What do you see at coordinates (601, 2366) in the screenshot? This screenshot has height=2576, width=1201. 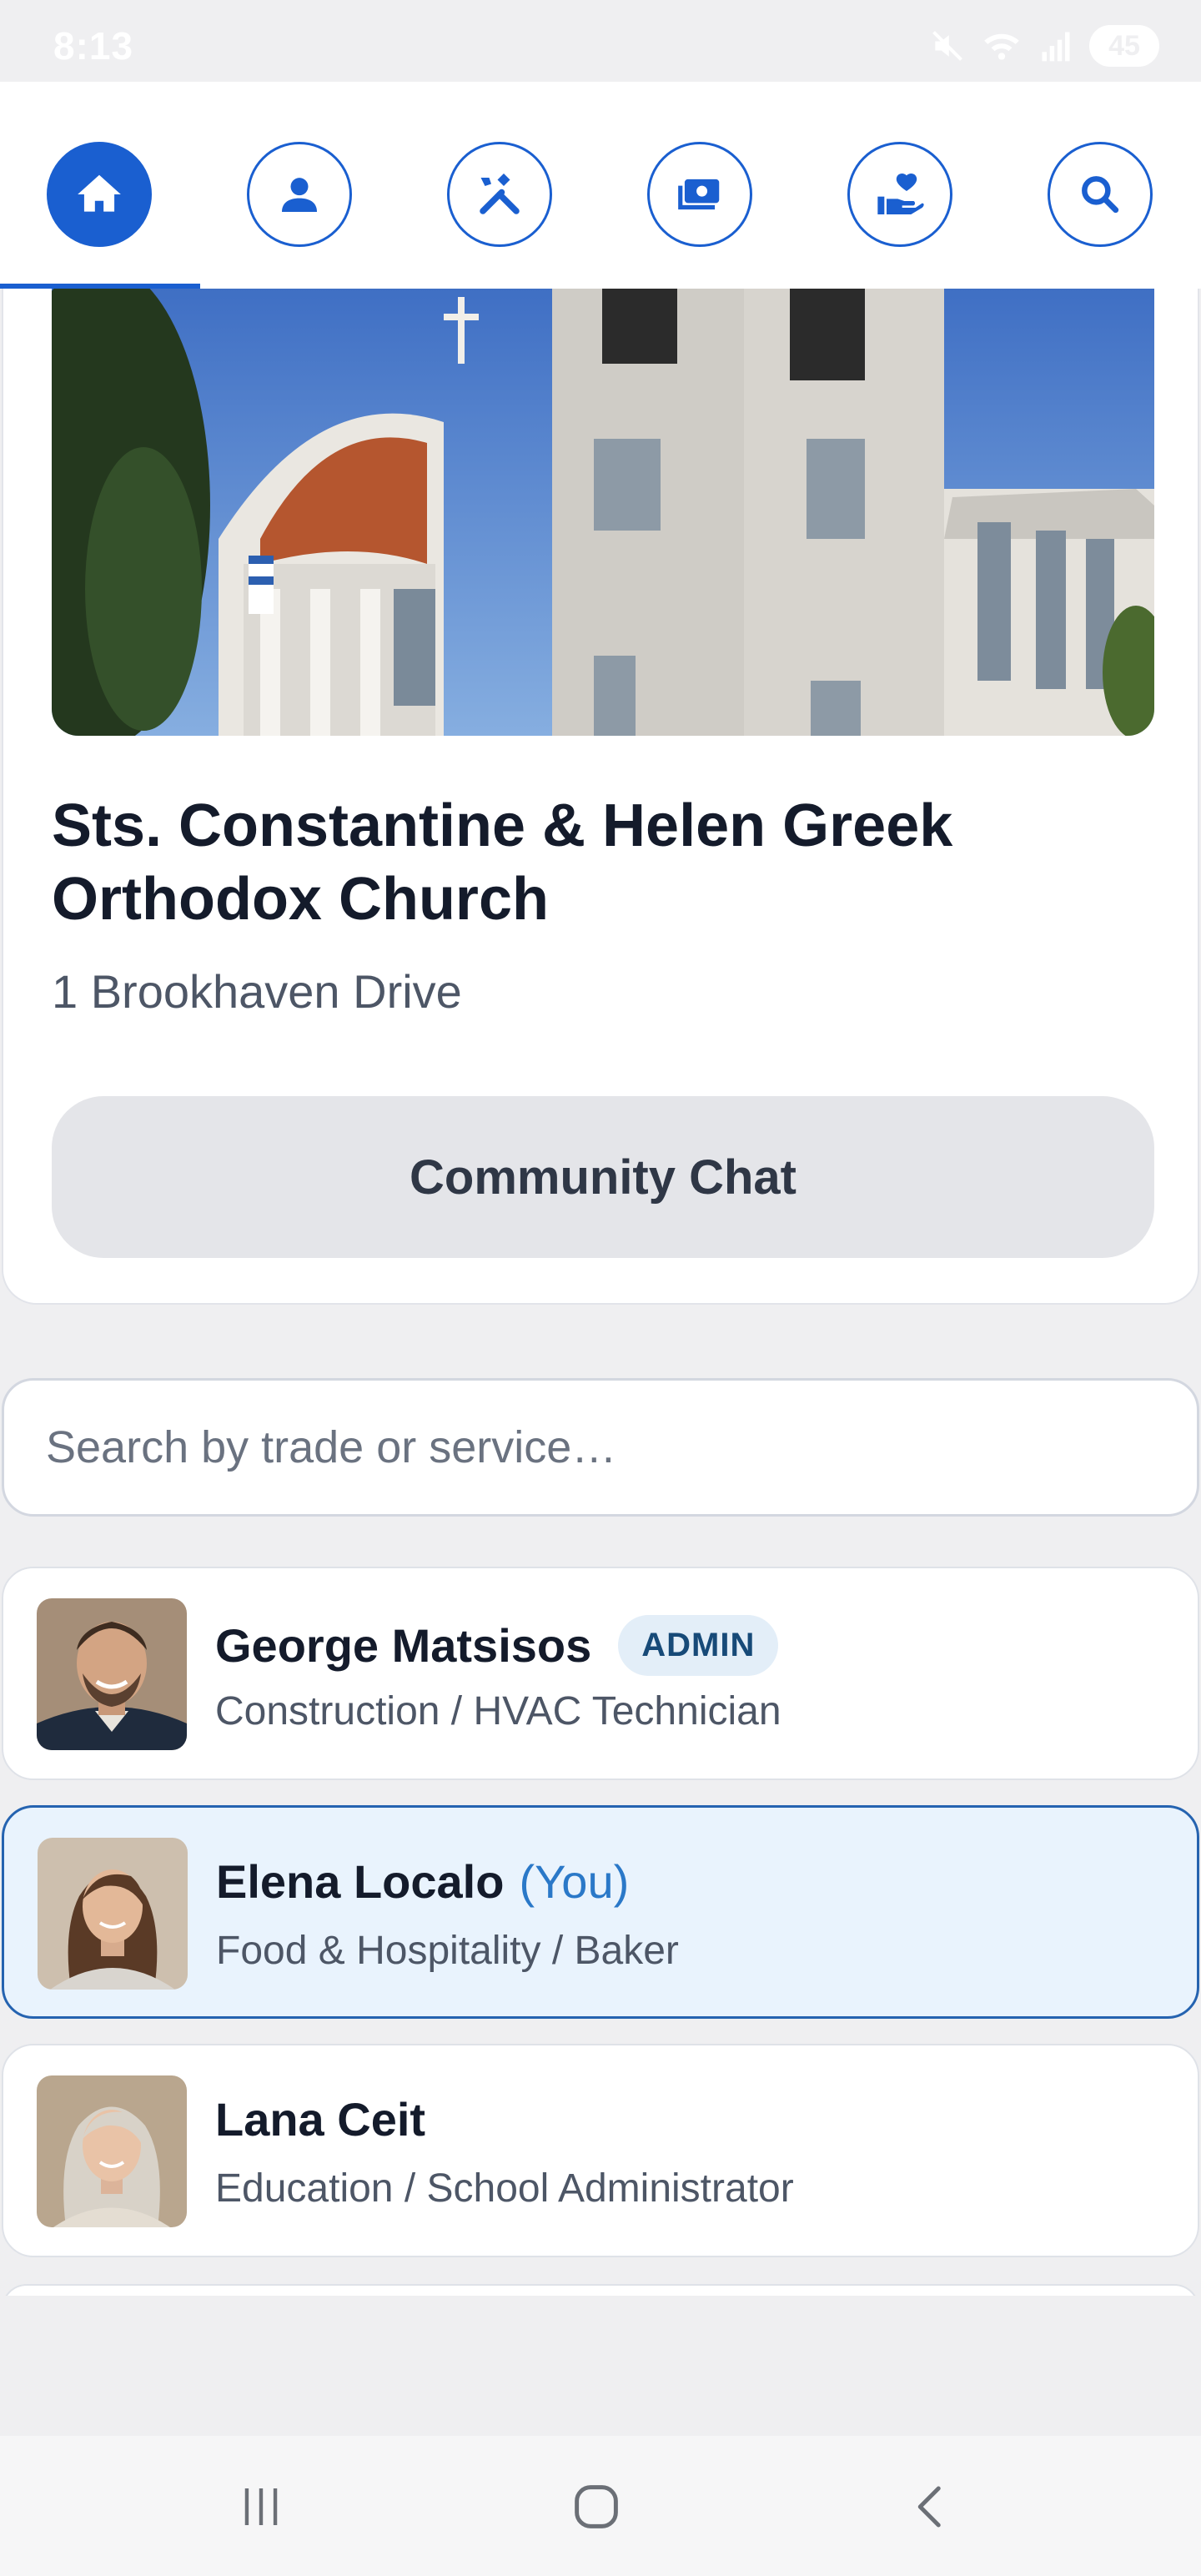 I see `list-bottom-area` at bounding box center [601, 2366].